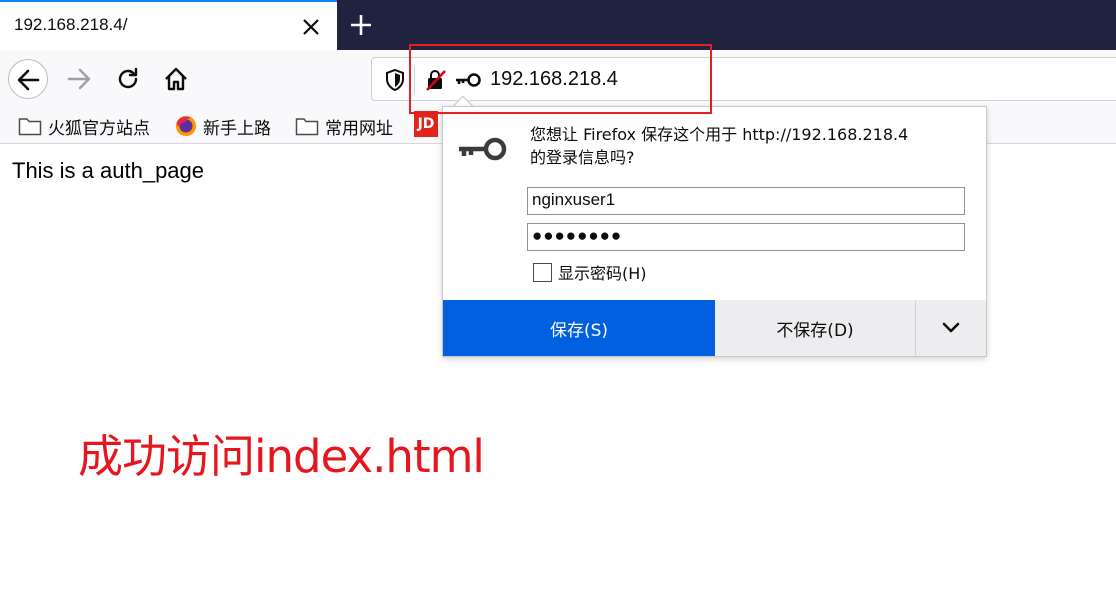 The width and height of the screenshot is (1116, 607). I want to click on bookmark-item: 常用网址, so click(344, 126).